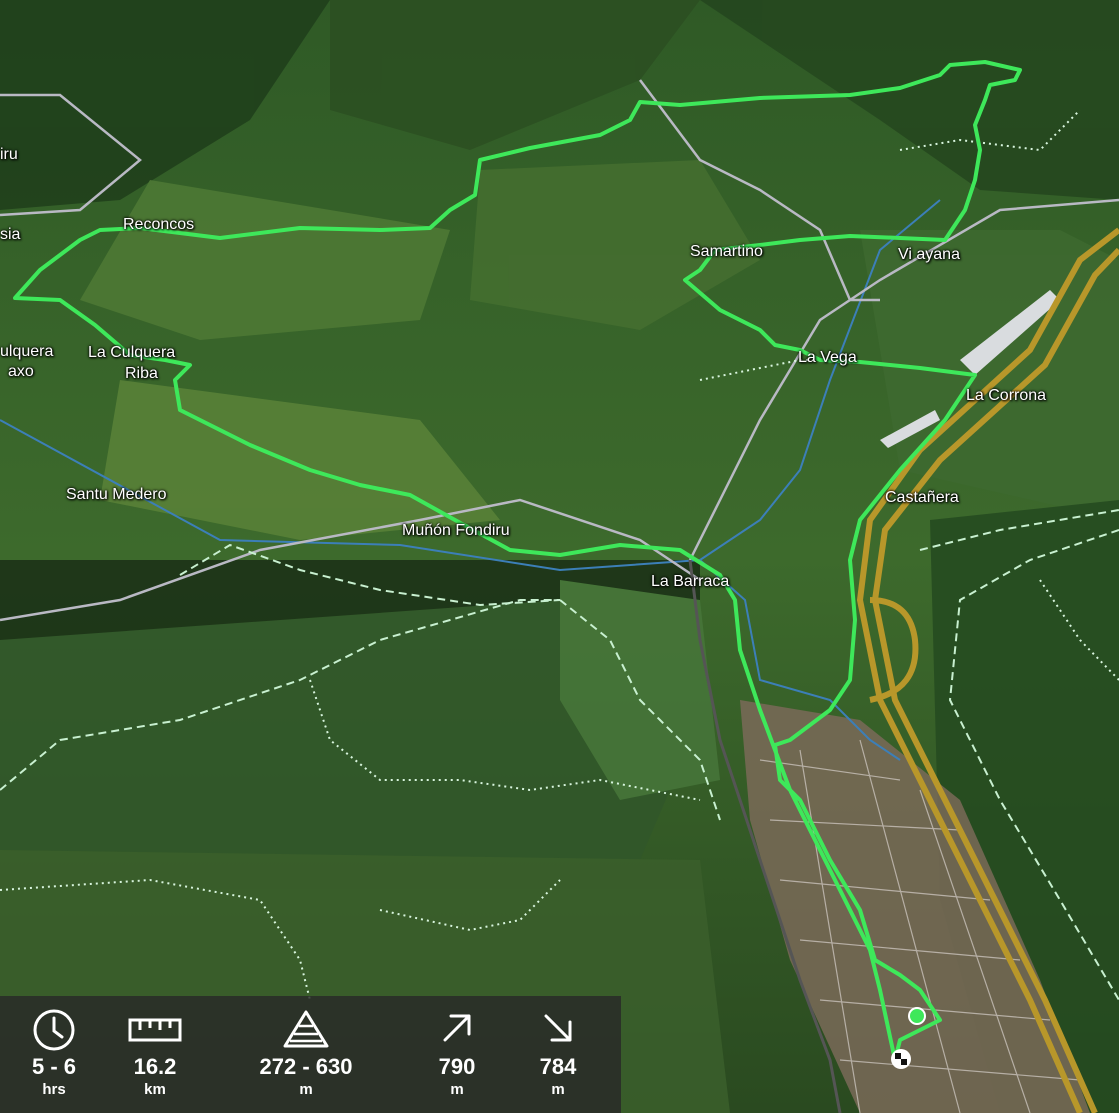  What do you see at coordinates (159, 224) in the screenshot?
I see `place-label: Reconcos` at bounding box center [159, 224].